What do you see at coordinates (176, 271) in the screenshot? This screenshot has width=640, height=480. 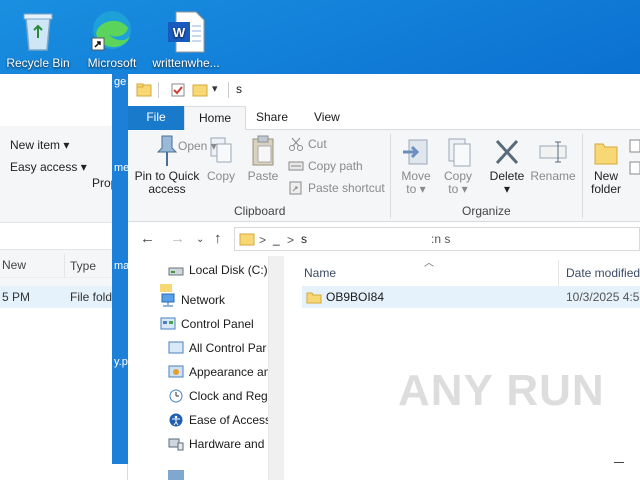 I see `drive-icon` at bounding box center [176, 271].